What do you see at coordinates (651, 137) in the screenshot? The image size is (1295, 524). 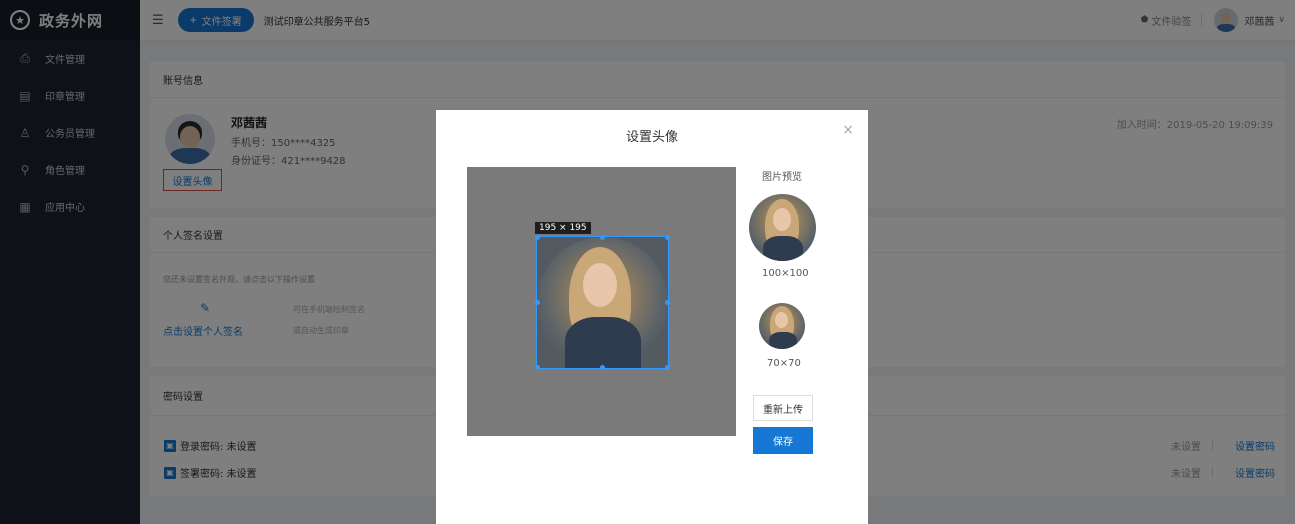 I see `dialog-title: 设置头像` at bounding box center [651, 137].